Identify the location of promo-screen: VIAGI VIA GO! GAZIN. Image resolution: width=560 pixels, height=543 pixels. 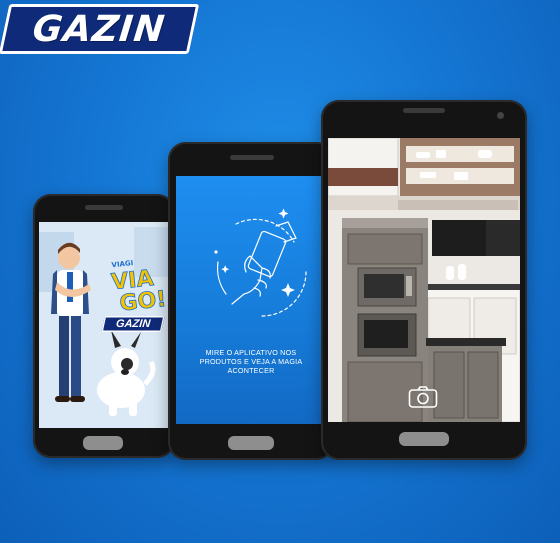
(104, 325).